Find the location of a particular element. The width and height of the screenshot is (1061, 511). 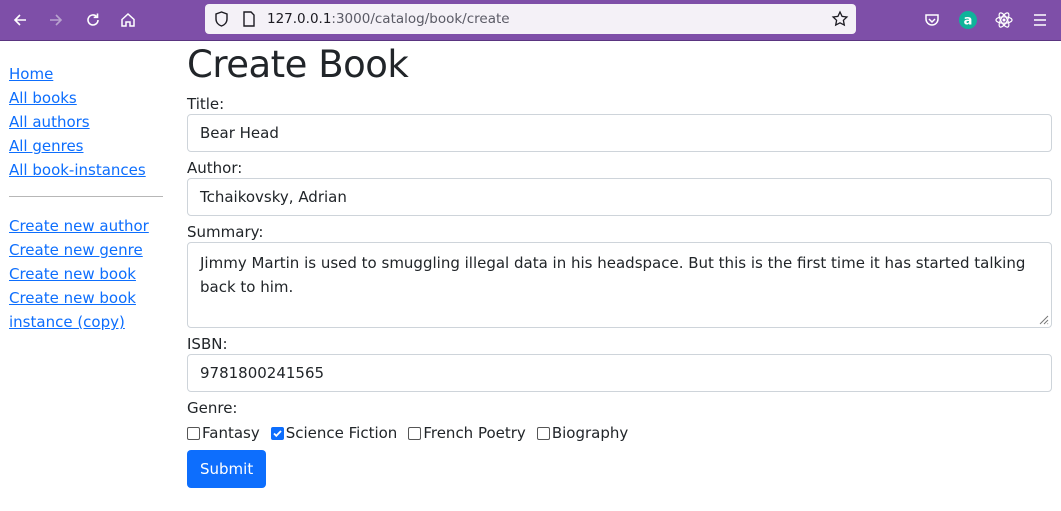

sidebar-link-all-book-instances: All book-instances is located at coordinates (87, 170).